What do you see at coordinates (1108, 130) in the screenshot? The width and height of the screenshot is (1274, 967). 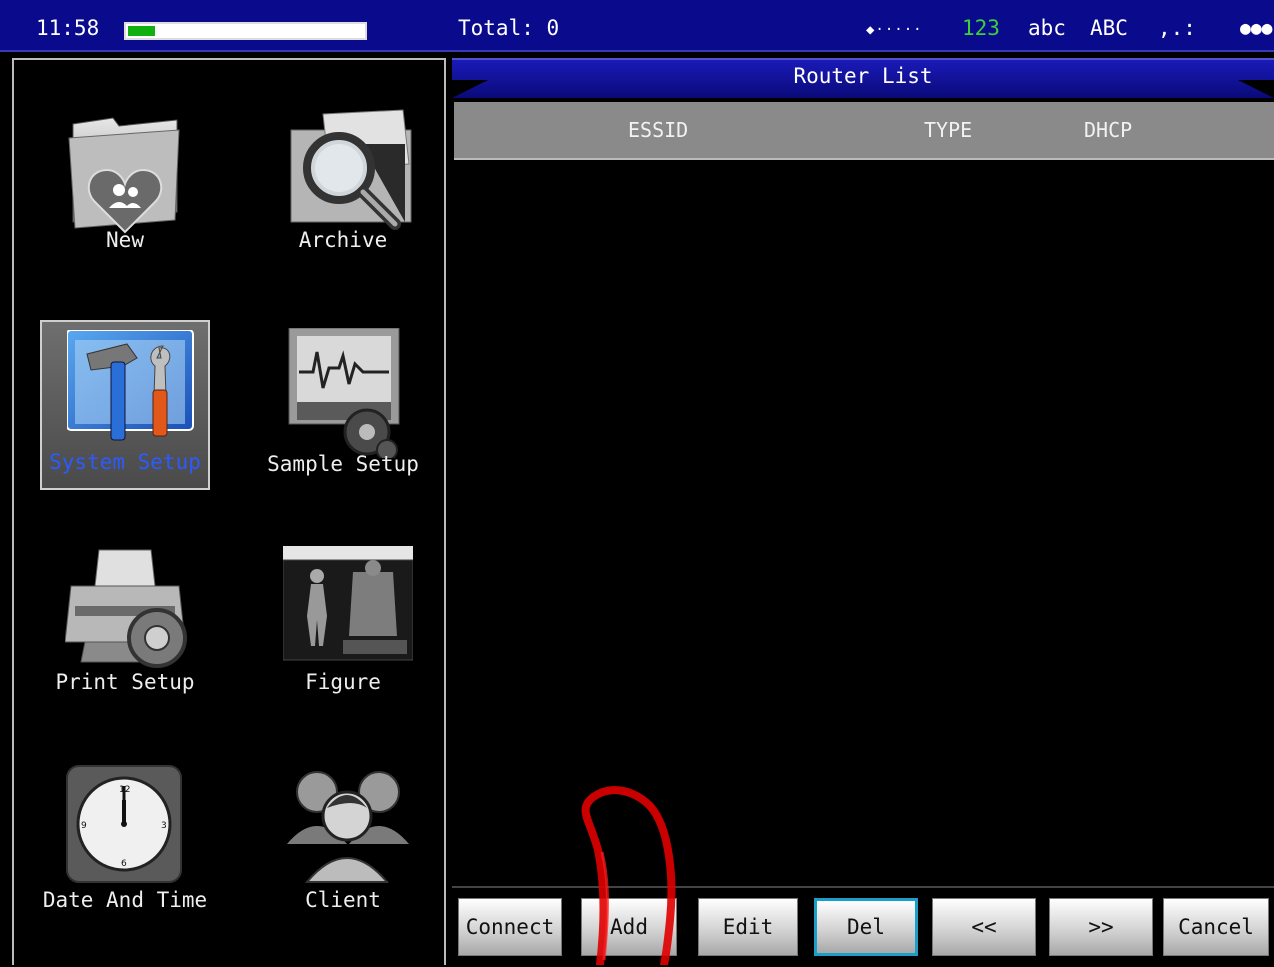 I see `column-header-dhcp: DHCP` at bounding box center [1108, 130].